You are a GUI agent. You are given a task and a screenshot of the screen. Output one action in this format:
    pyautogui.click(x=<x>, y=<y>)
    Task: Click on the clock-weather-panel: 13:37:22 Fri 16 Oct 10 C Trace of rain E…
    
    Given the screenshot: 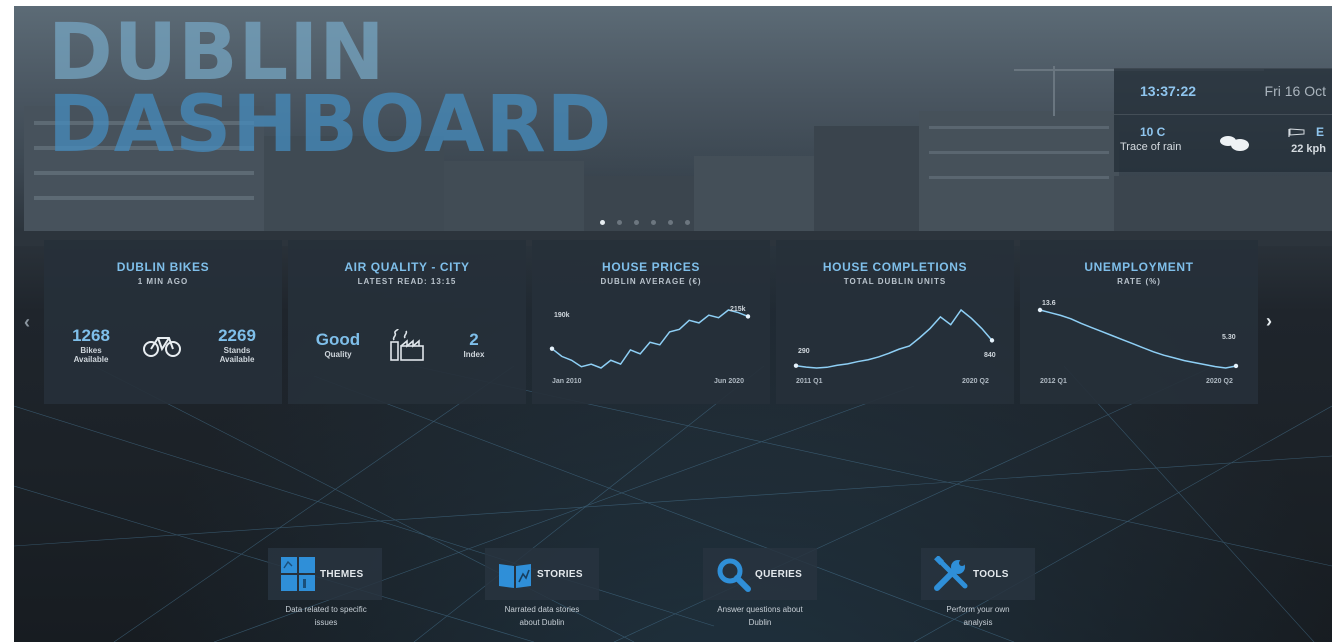 What is the action you would take?
    pyautogui.click(x=1223, y=120)
    